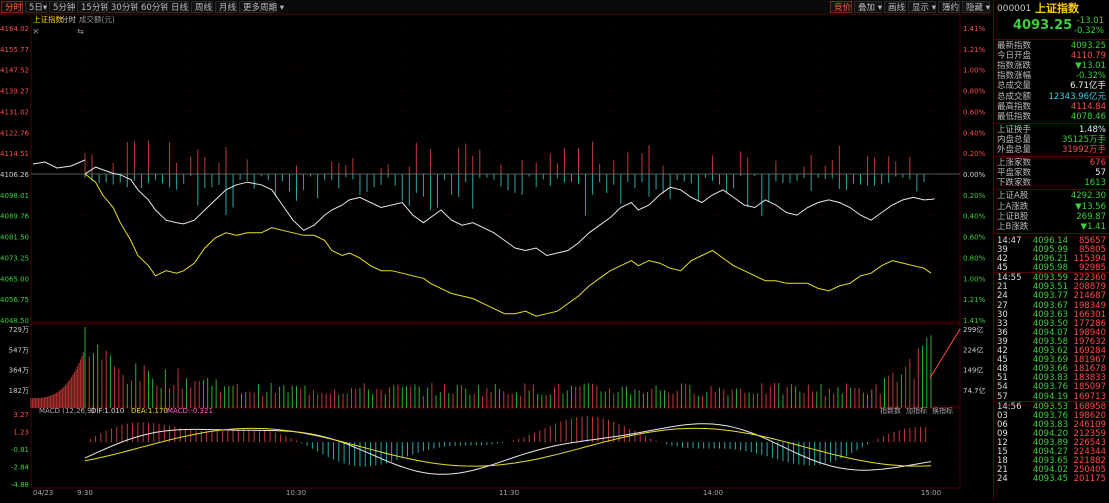 This screenshot has width=1109, height=503. What do you see at coordinates (1050, 479) in the screenshot?
I see `tick-price: 4093.45` at bounding box center [1050, 479].